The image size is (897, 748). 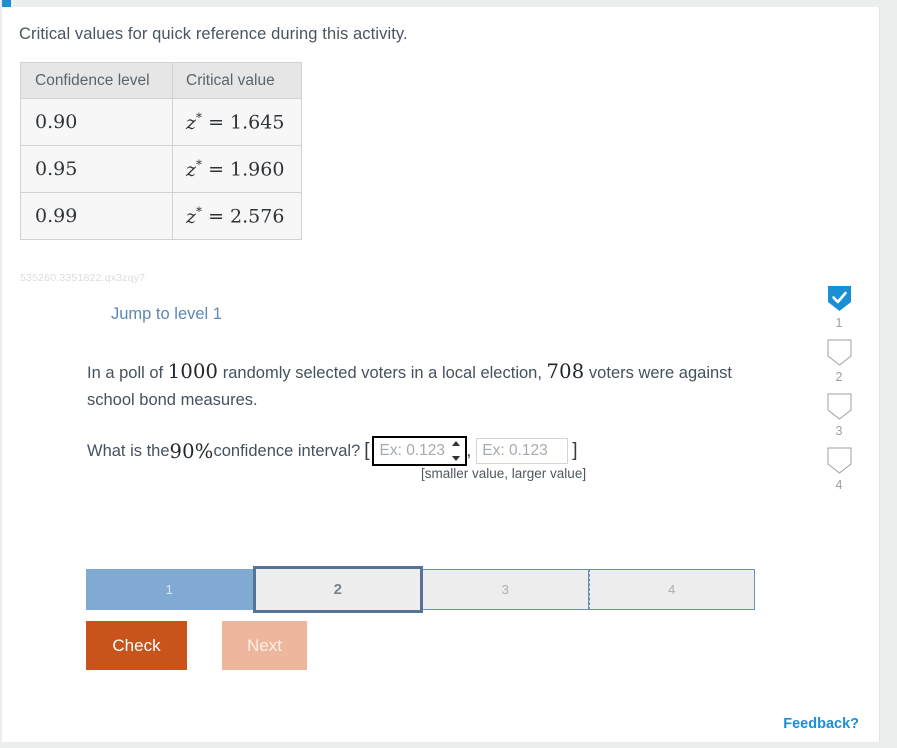 What do you see at coordinates (575, 450) in the screenshot?
I see `close-bracket: ]` at bounding box center [575, 450].